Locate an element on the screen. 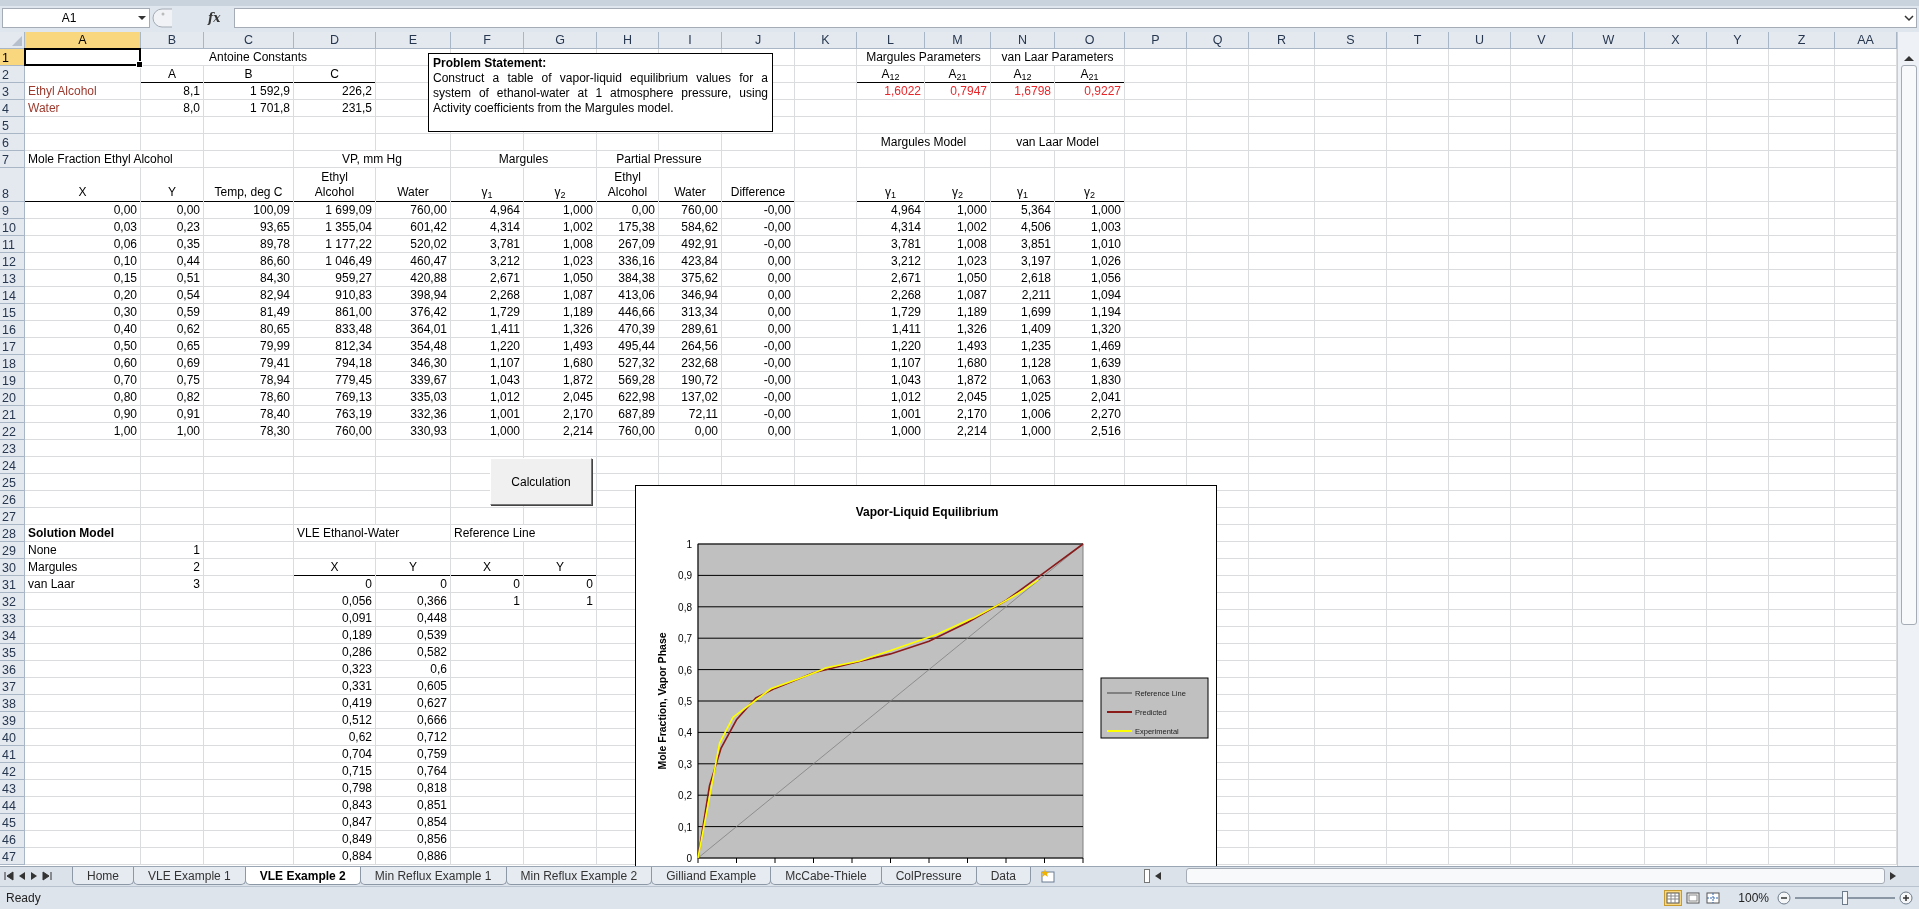 Image resolution: width=1919 pixels, height=909 pixels. column-heading: AA is located at coordinates (1866, 40).